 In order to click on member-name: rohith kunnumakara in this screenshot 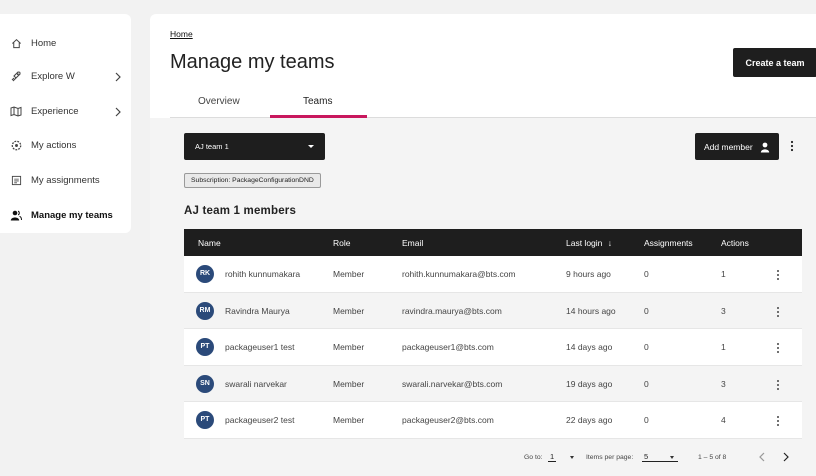, I will do `click(263, 274)`.